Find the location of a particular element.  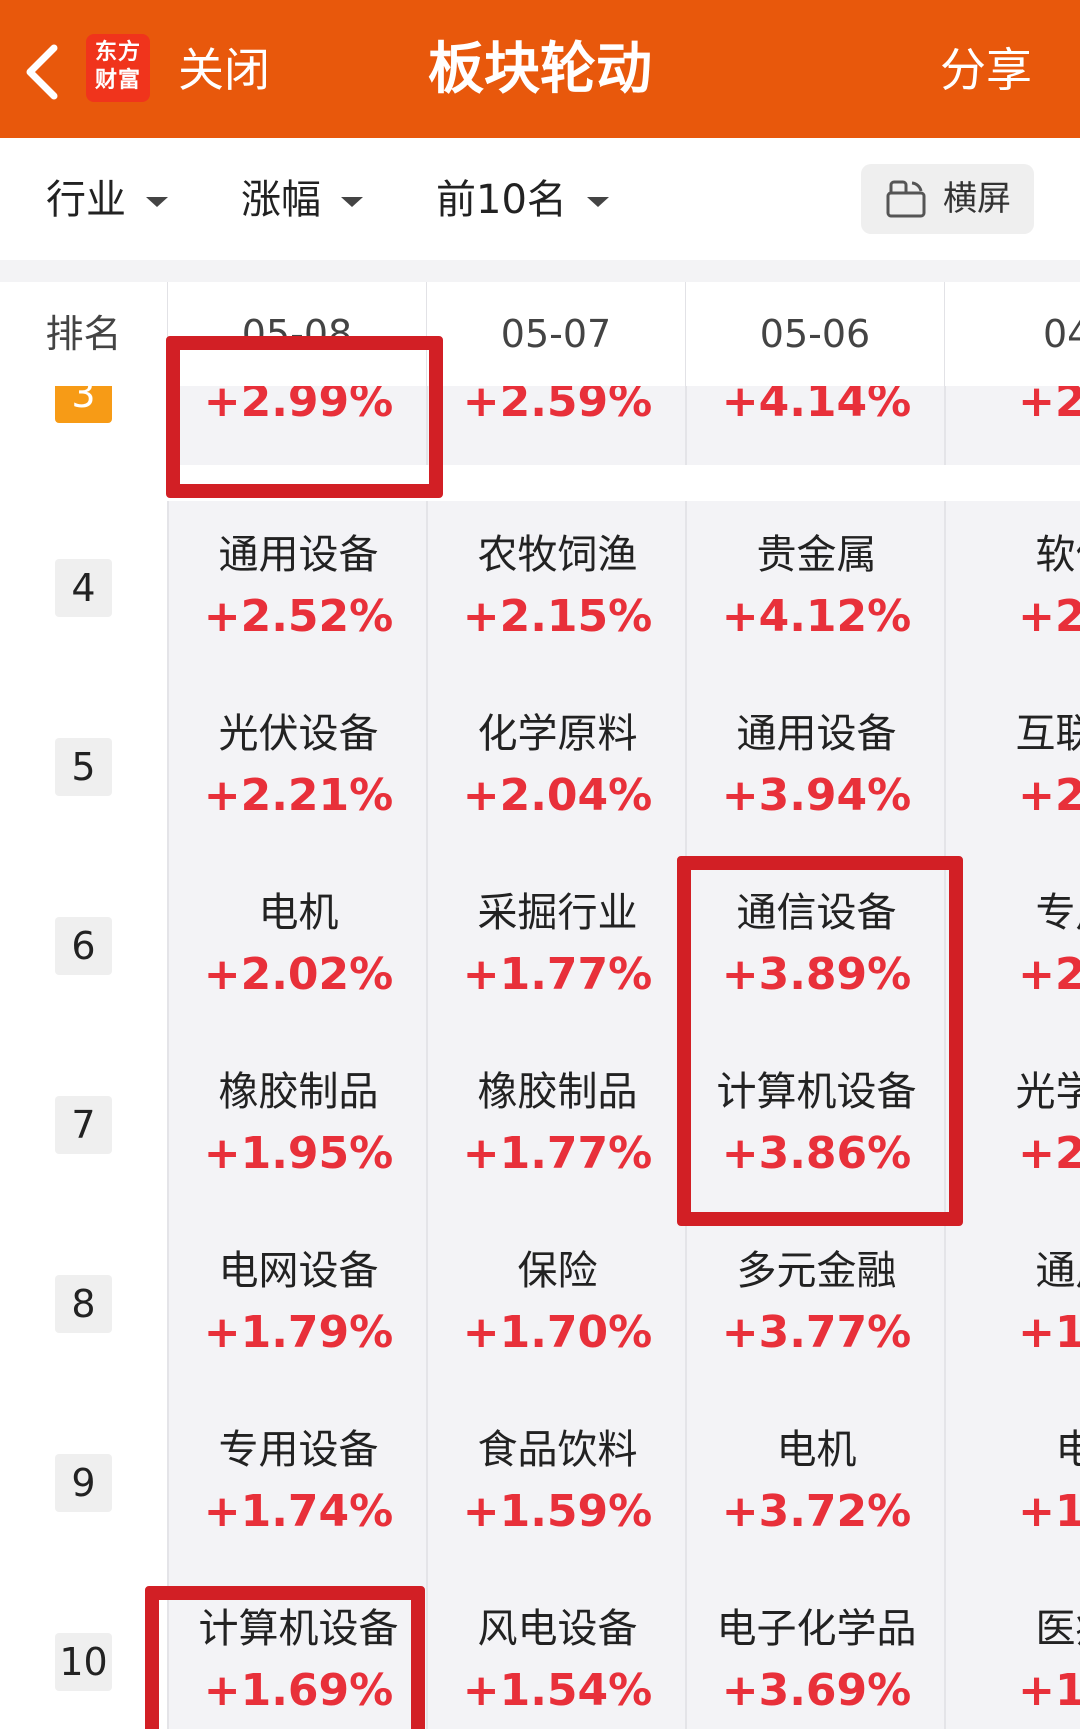

sector-change: +3.89% is located at coordinates (816, 974).